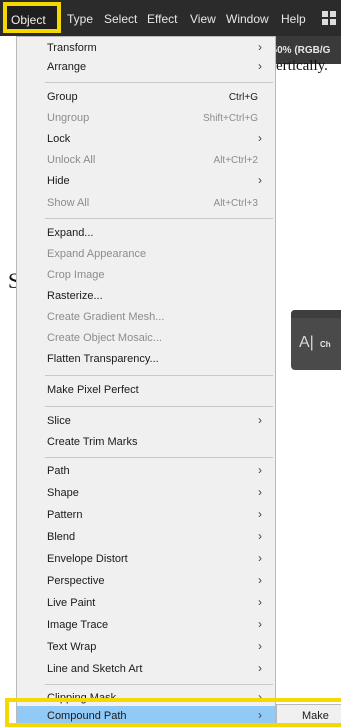  What do you see at coordinates (93, 390) in the screenshot?
I see `menu-item-label: Make Pixel Perfect` at bounding box center [93, 390].